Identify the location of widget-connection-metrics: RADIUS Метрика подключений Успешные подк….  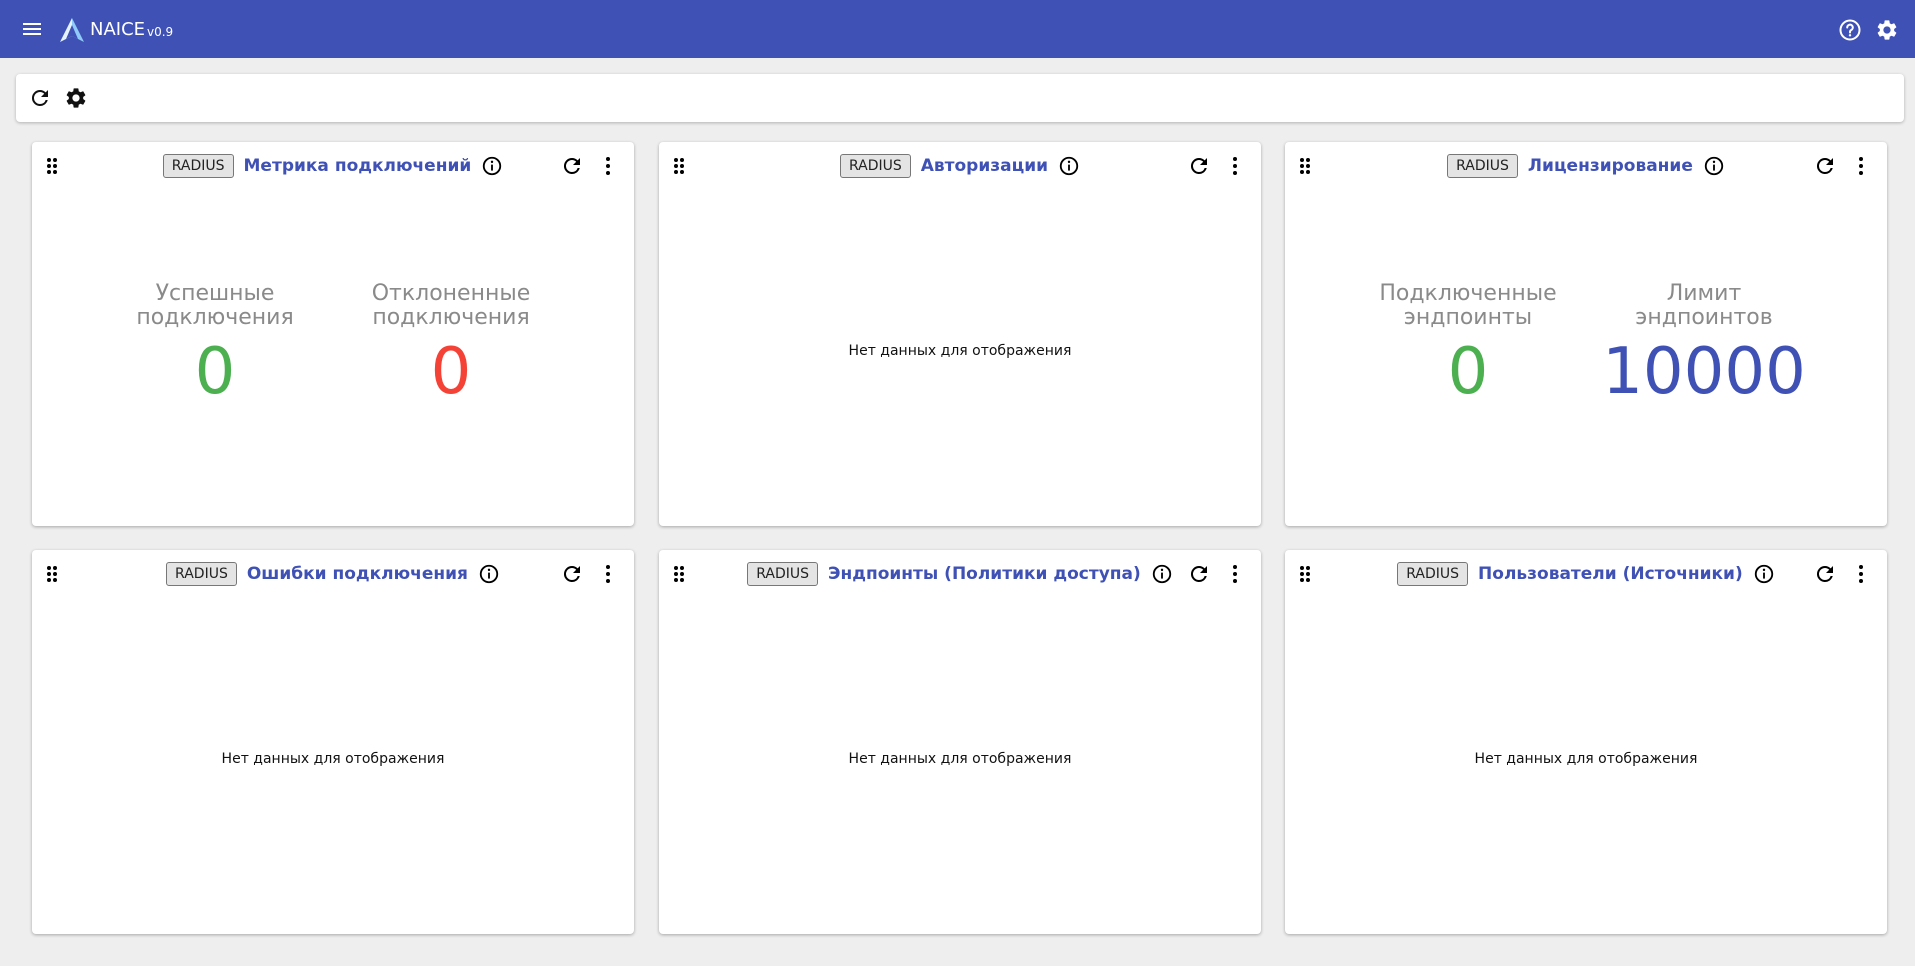
(333, 334).